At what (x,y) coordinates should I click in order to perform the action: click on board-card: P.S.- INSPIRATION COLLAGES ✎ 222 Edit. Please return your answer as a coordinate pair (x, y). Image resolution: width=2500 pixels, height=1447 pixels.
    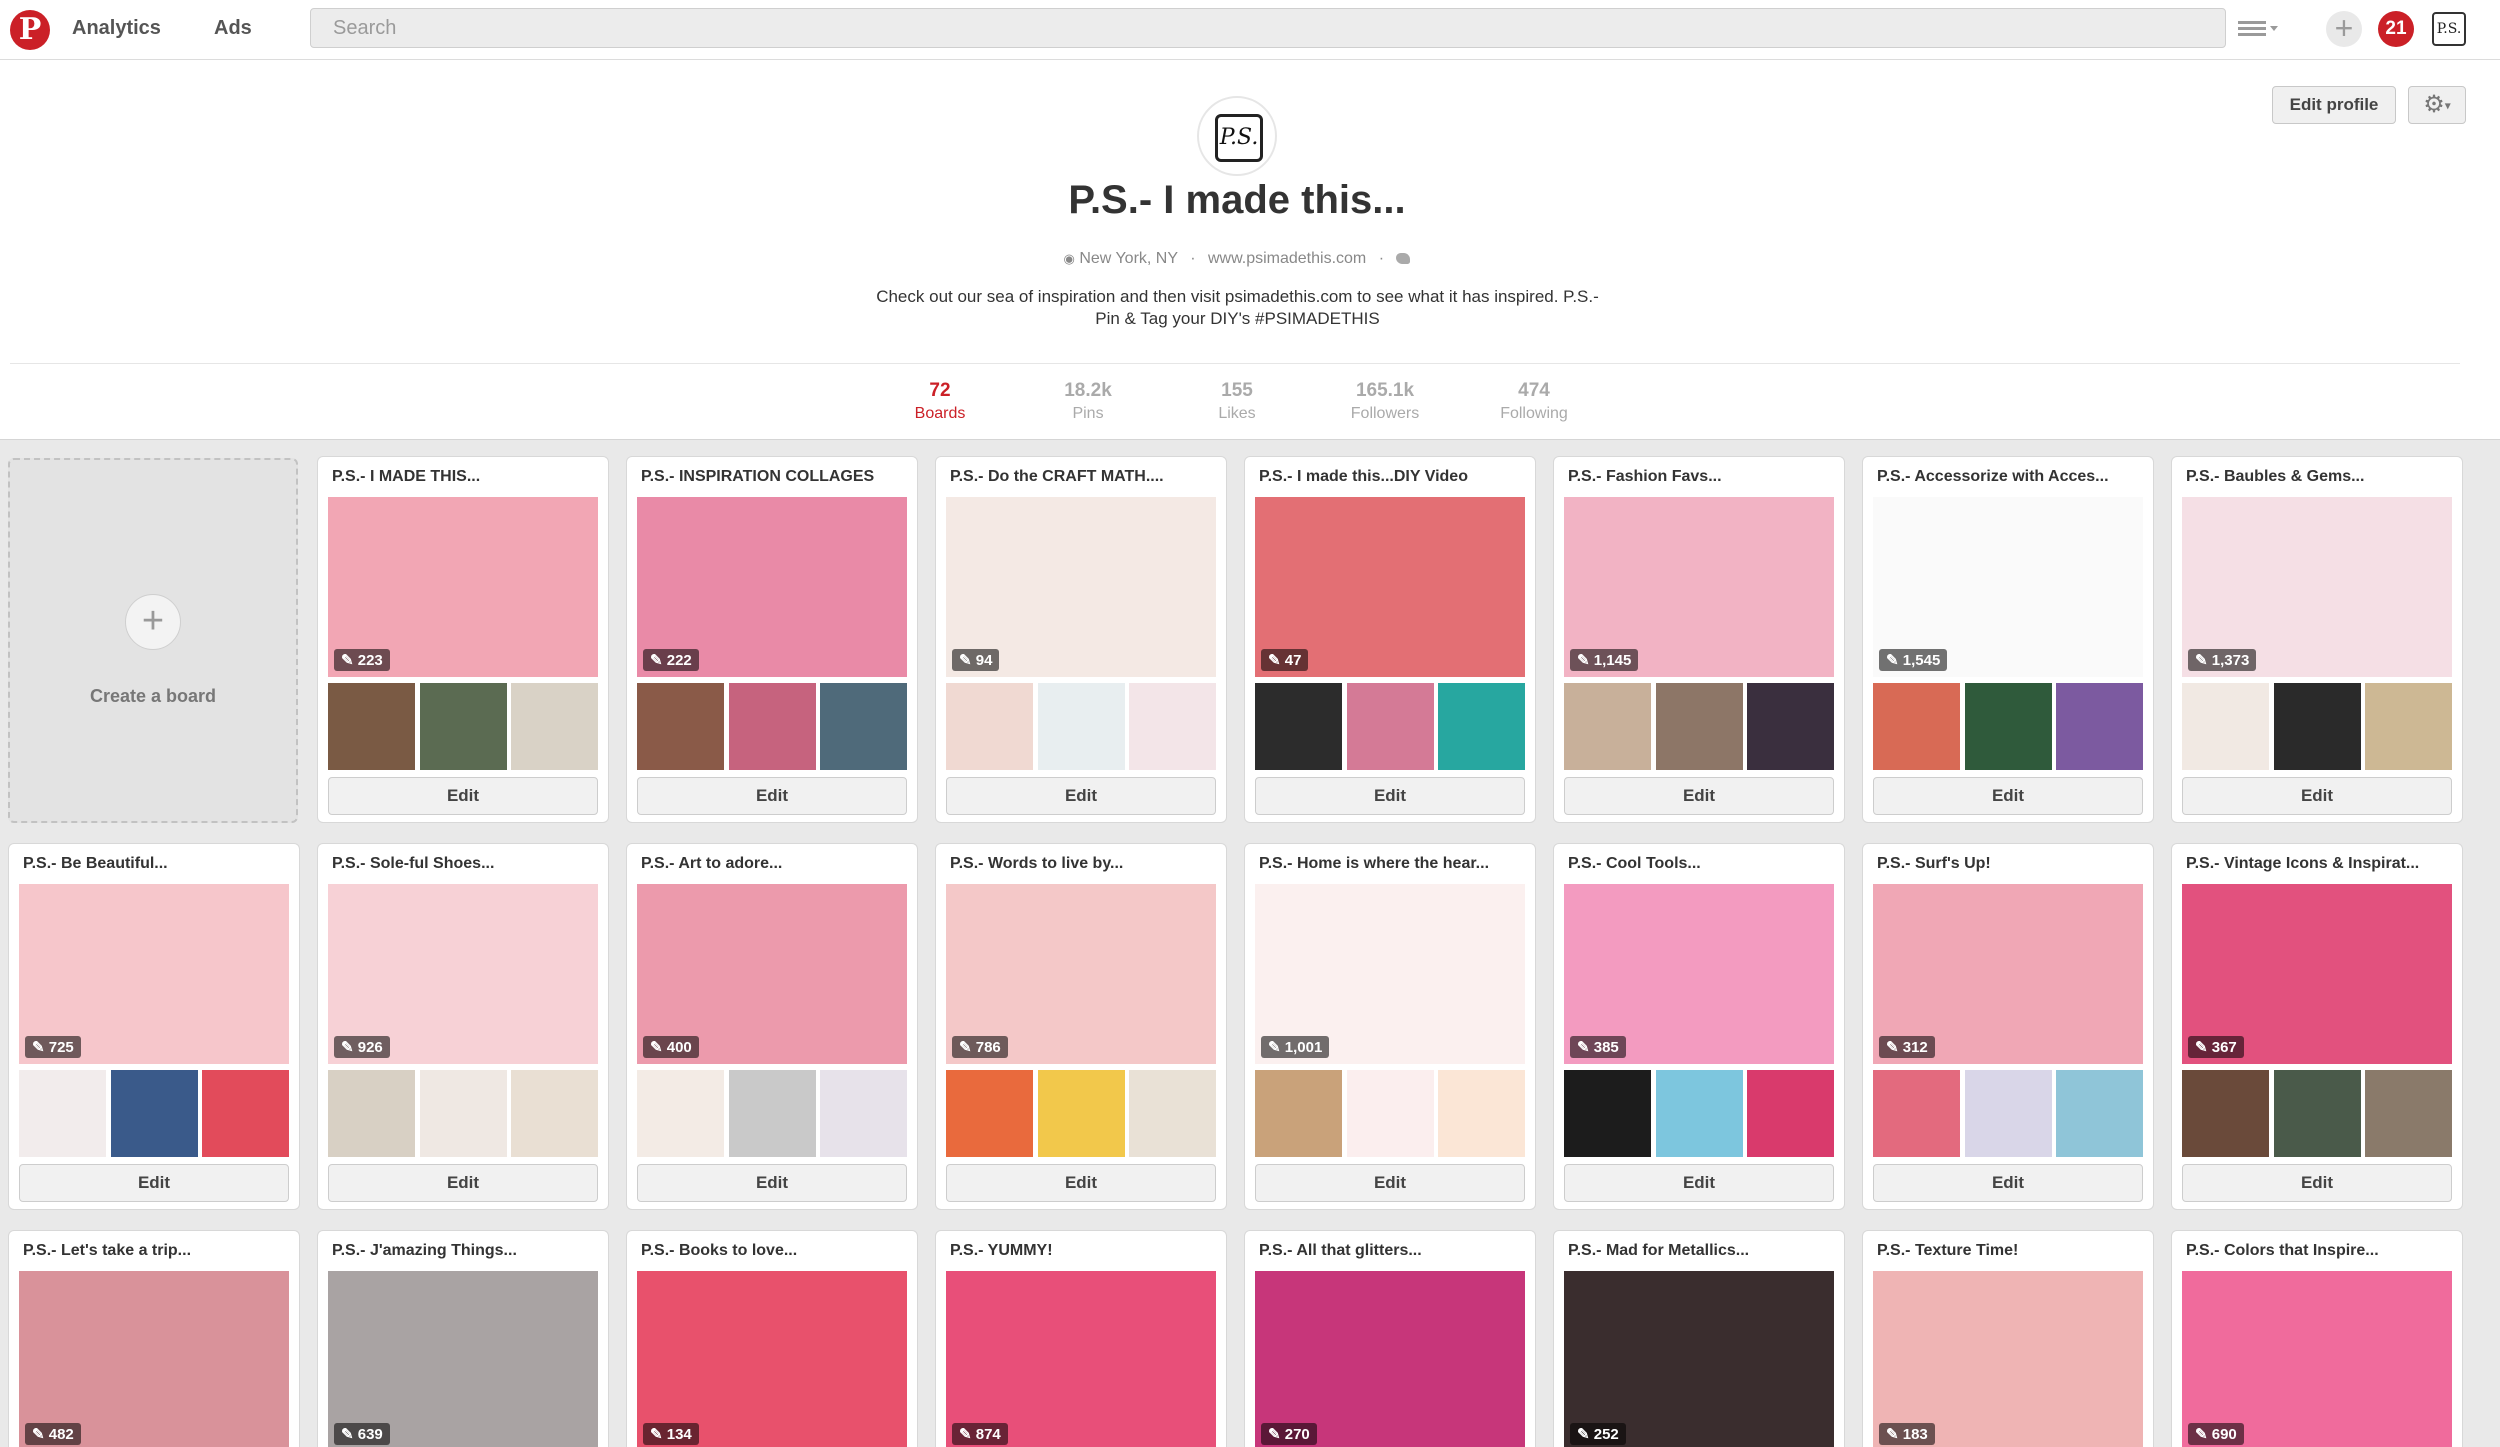
    Looking at the image, I should click on (772, 639).